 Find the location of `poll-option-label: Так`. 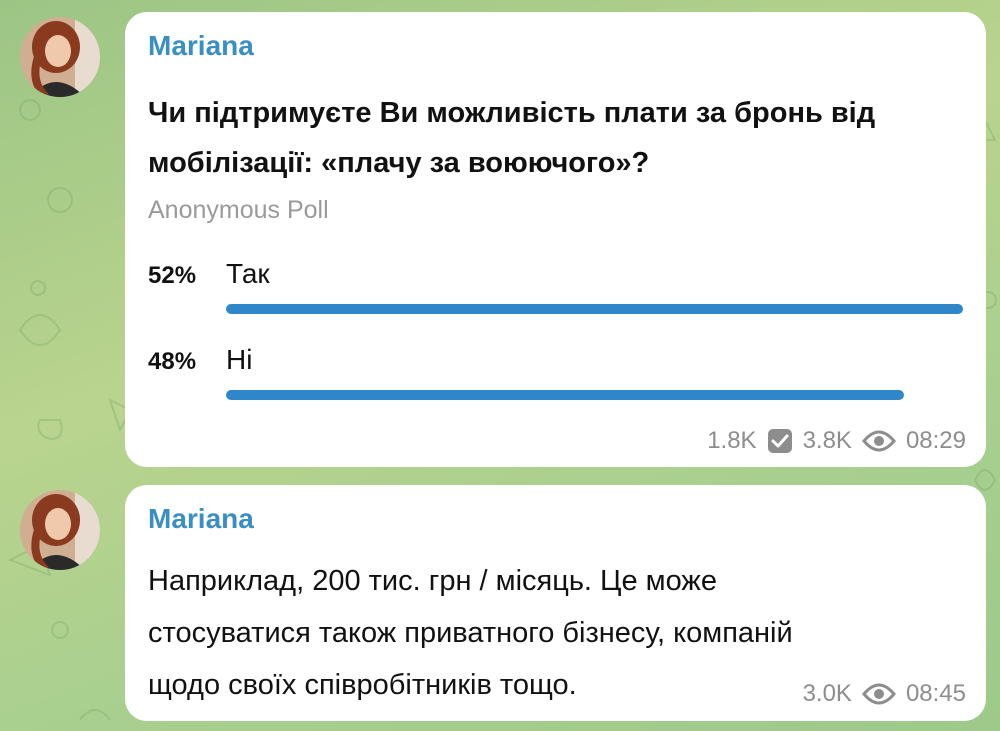

poll-option-label: Так is located at coordinates (248, 273).